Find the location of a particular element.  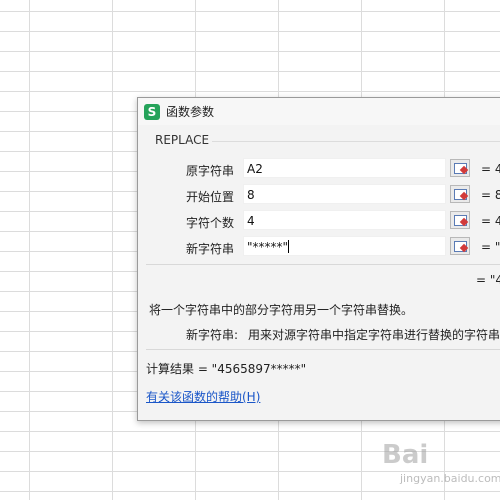

arg-input-original-string: A2 is located at coordinates (344, 168).